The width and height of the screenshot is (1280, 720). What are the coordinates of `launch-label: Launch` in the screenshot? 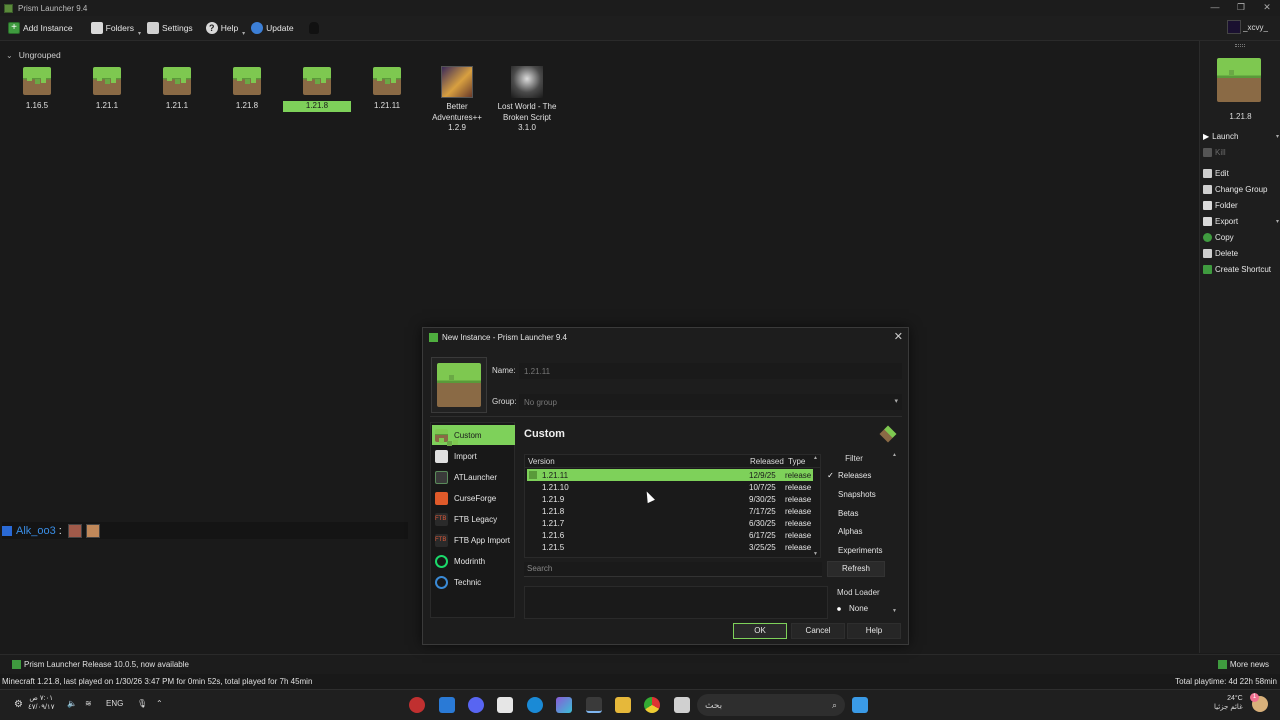 It's located at (1225, 136).